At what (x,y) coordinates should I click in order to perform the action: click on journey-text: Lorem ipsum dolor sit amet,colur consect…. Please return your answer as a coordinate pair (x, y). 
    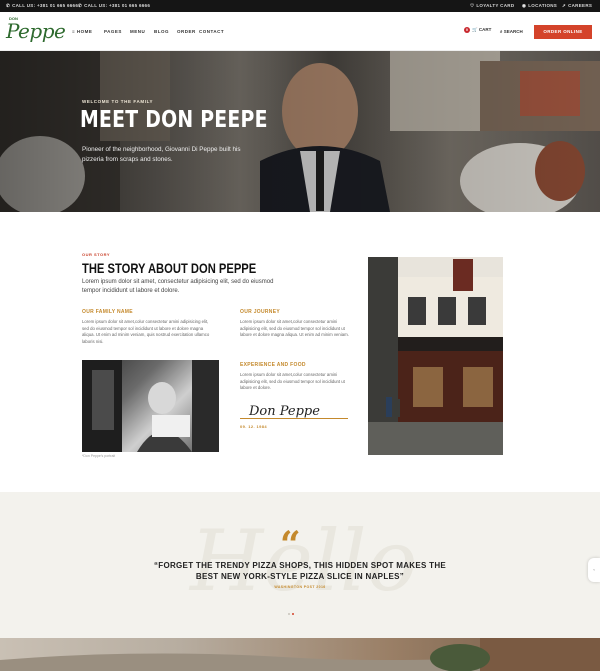
    Looking at the image, I should click on (294, 328).